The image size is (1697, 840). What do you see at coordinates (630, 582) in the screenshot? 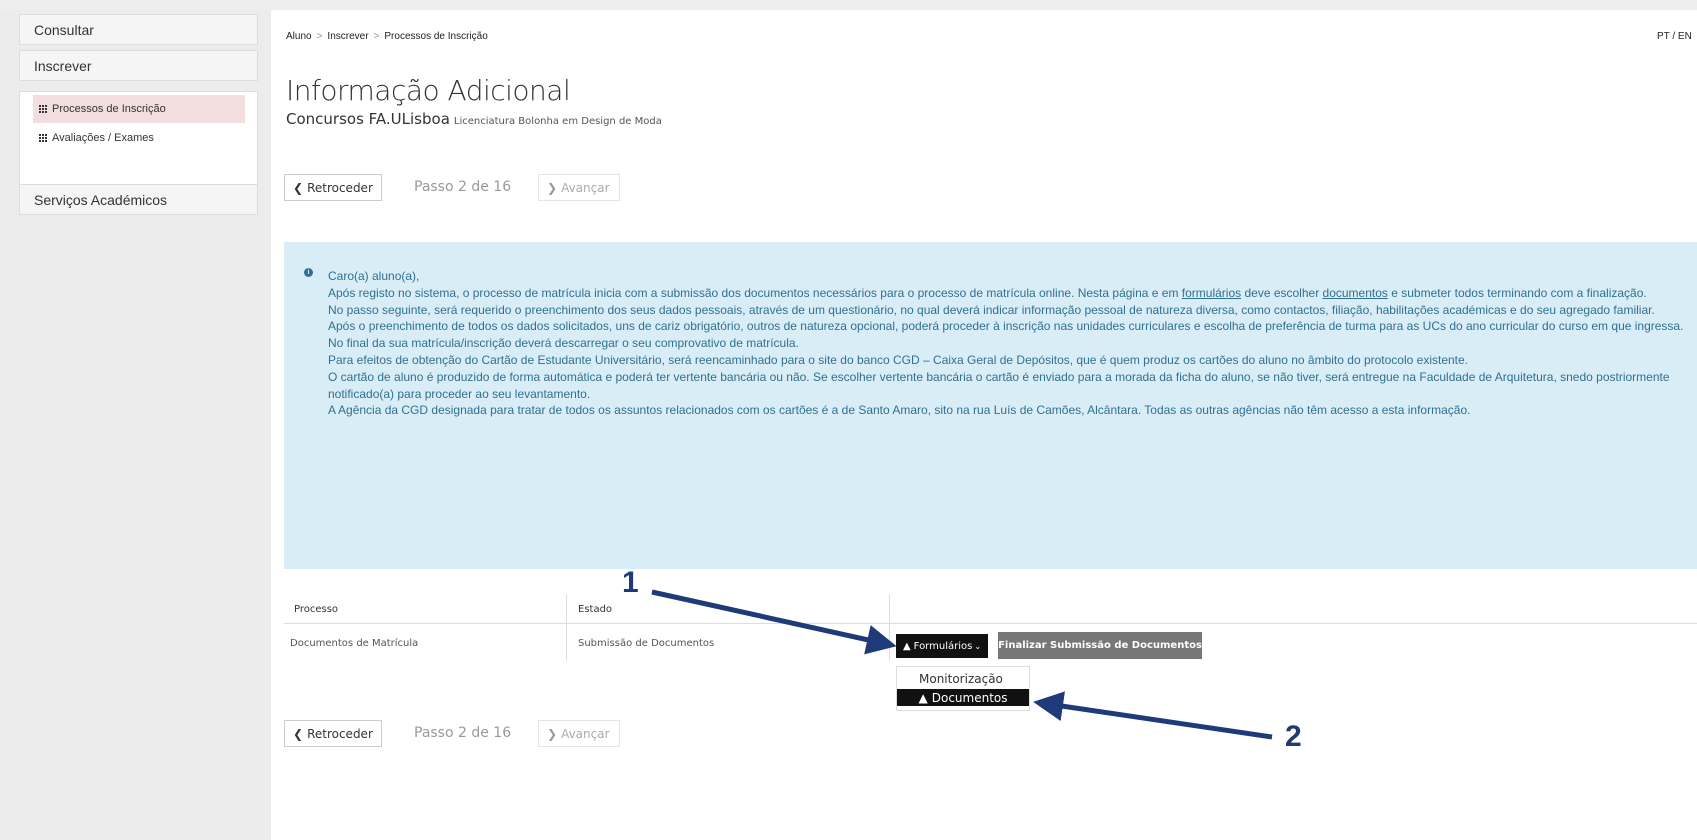
I see `annotation-number-1: 1` at bounding box center [630, 582].